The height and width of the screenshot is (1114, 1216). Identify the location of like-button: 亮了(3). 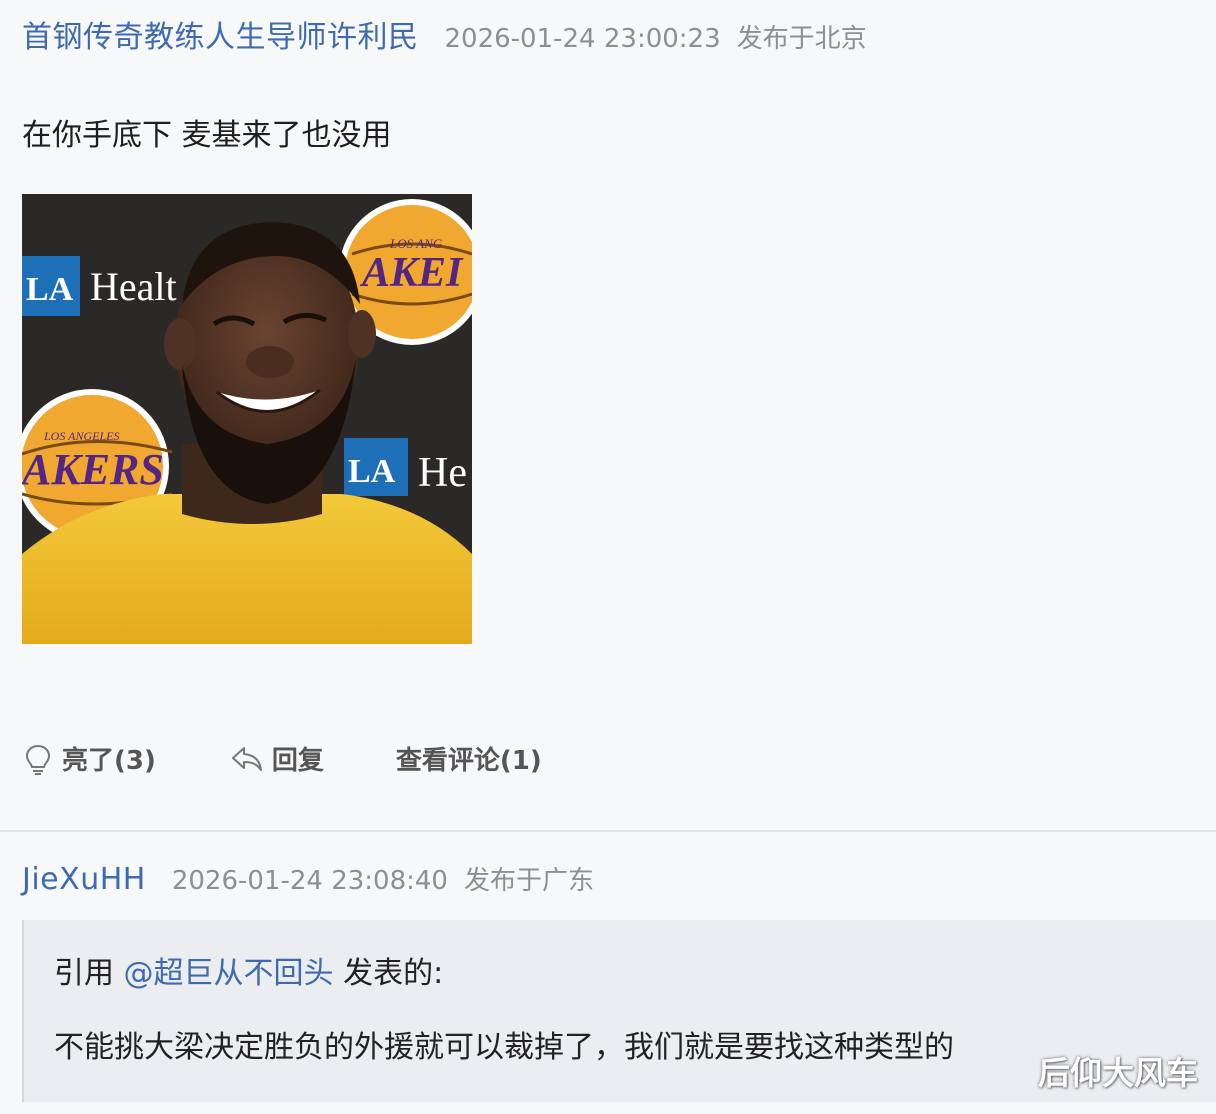
(89, 758).